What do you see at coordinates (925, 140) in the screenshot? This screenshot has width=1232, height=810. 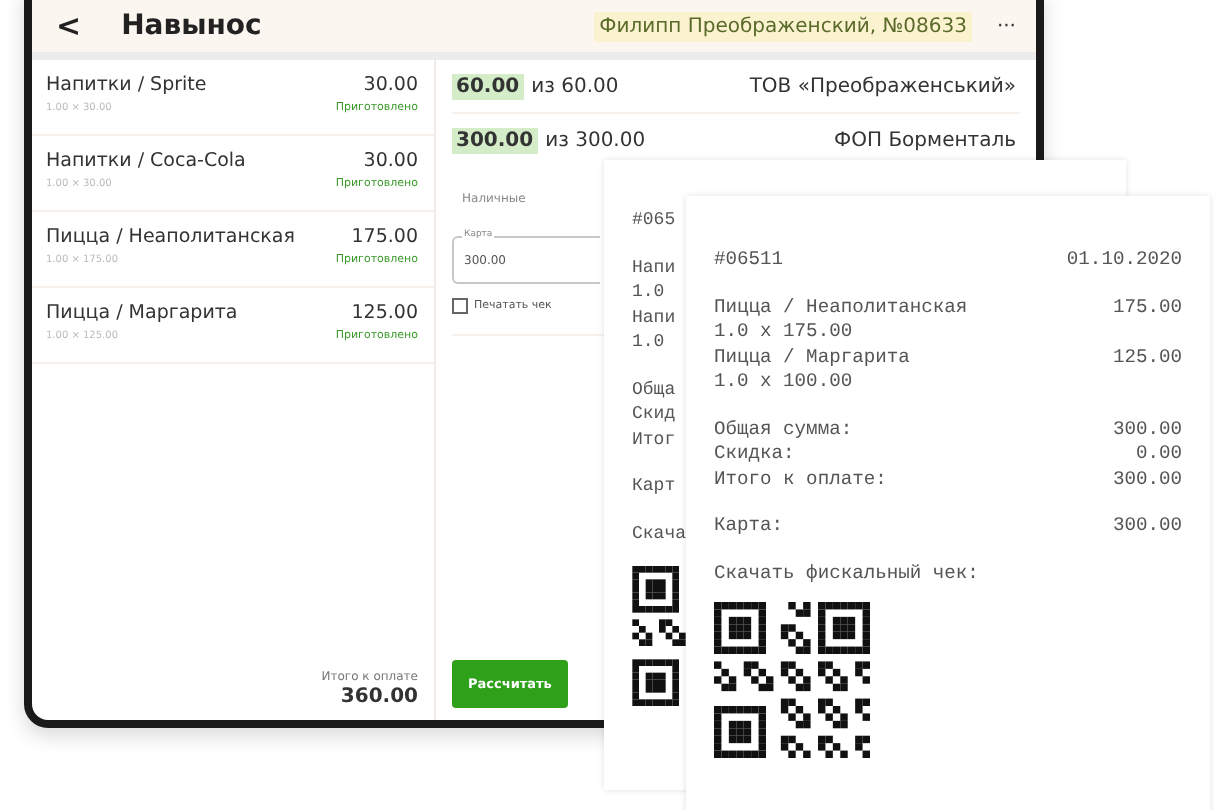 I see `payee-name: ФОП Борменталь` at bounding box center [925, 140].